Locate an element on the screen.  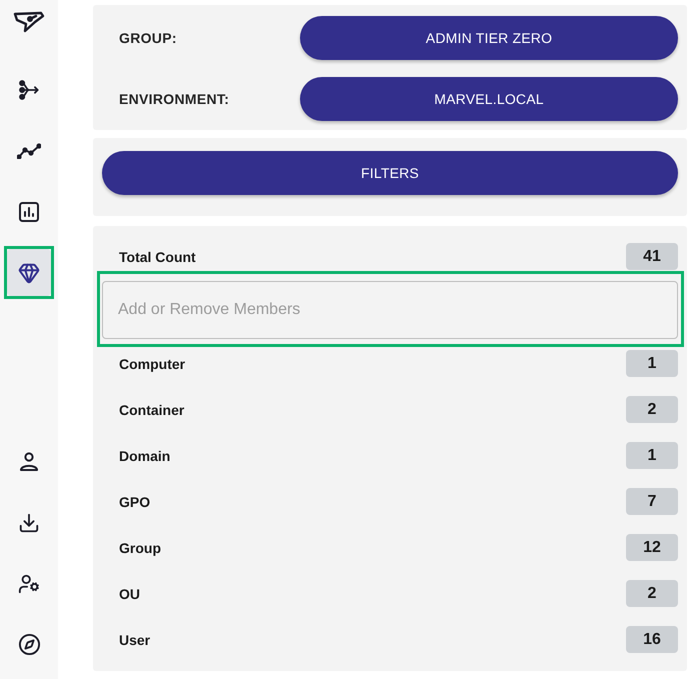
selector-button: MARVEL.LOCAL is located at coordinates (489, 99).